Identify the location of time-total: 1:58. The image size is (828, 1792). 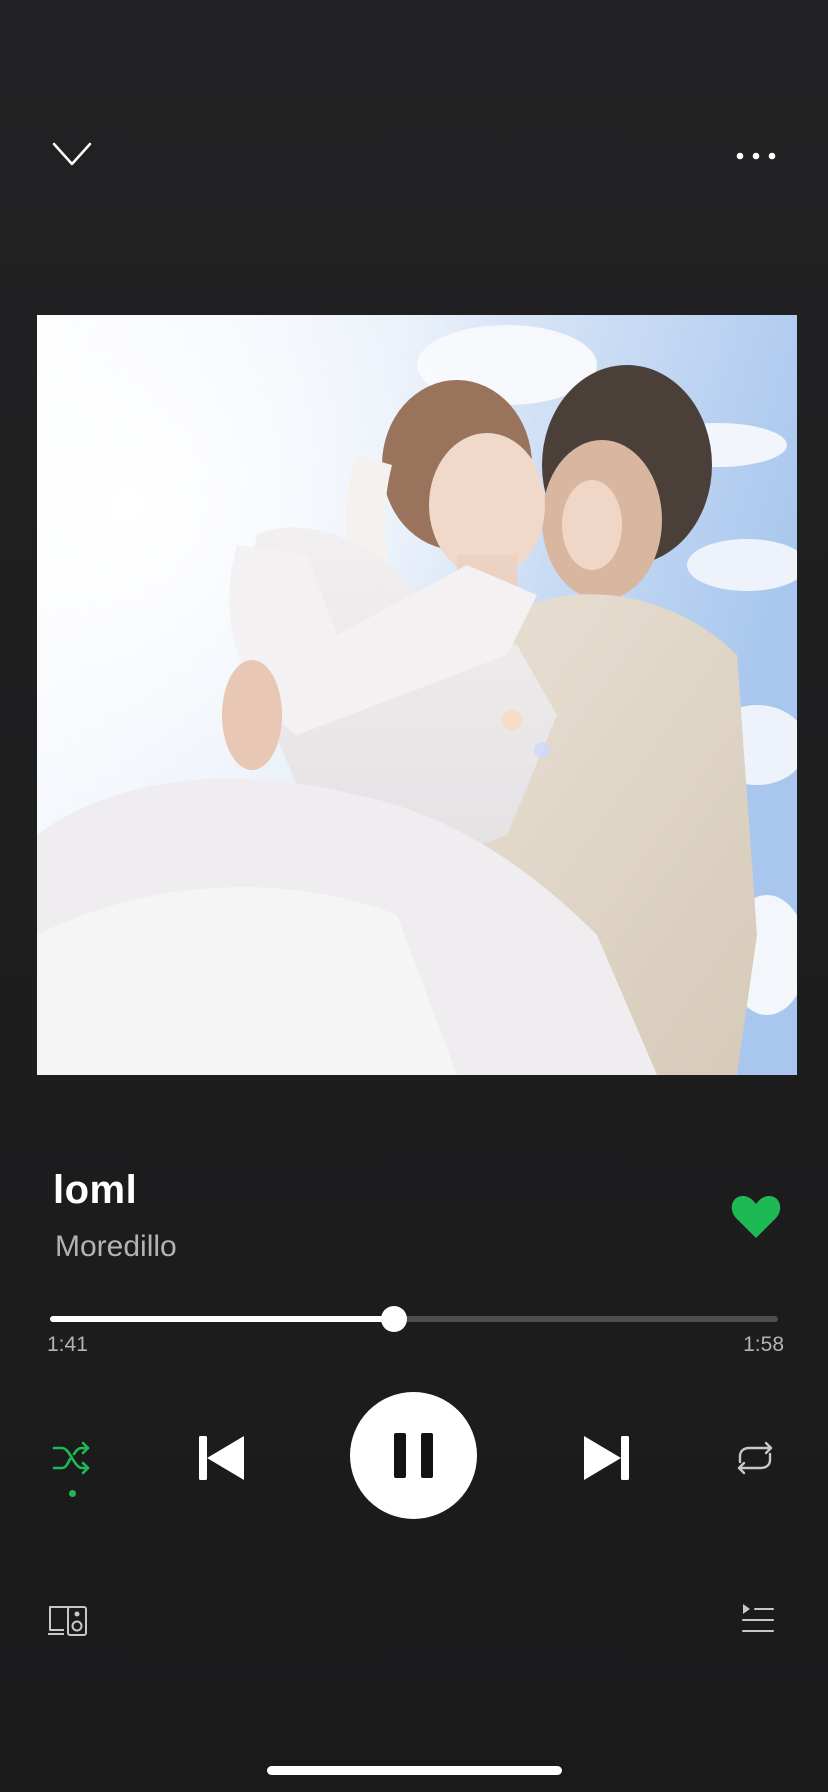
(763, 1344).